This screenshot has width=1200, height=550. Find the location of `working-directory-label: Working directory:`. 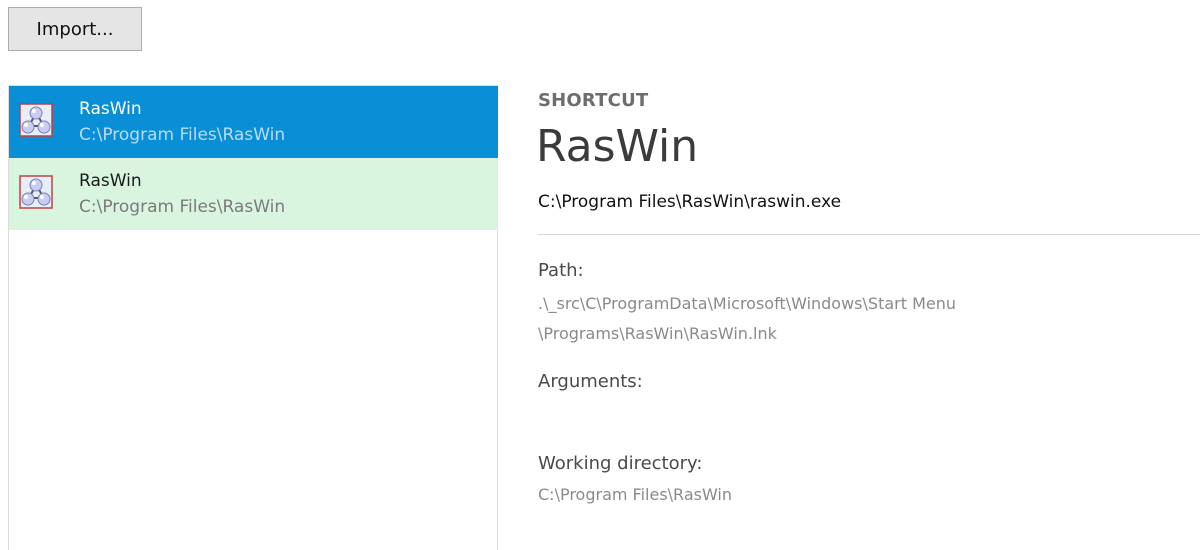

working-directory-label: Working directory: is located at coordinates (620, 463).